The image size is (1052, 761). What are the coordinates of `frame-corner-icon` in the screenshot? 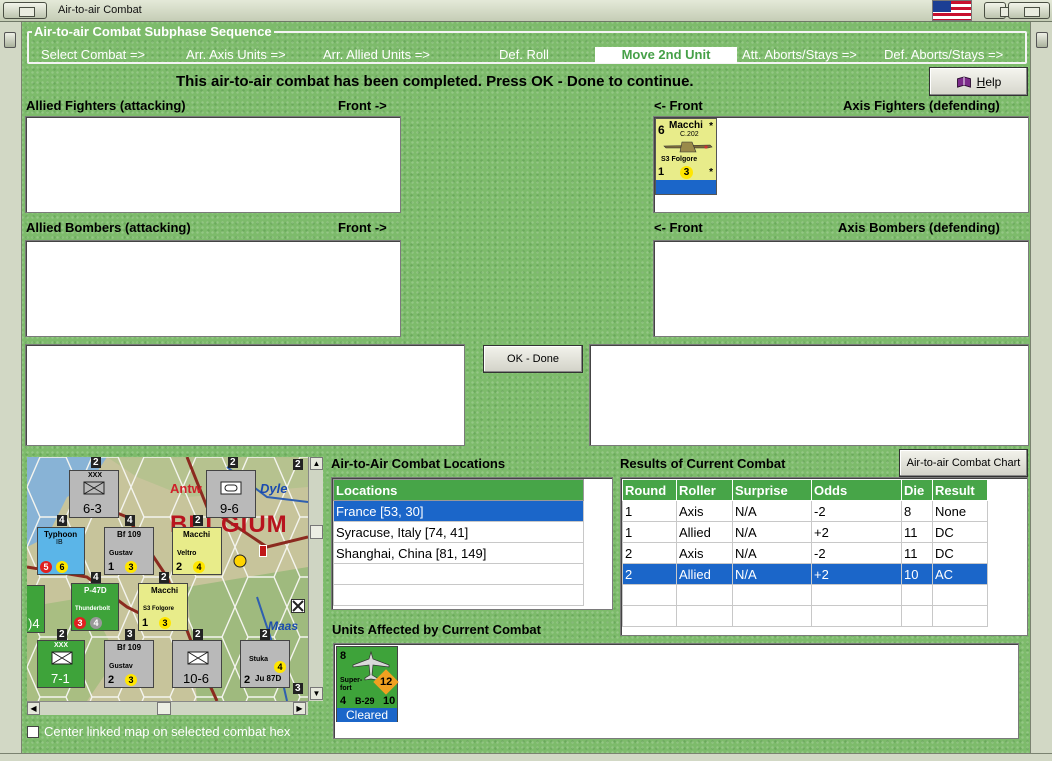 It's located at (1042, 40).